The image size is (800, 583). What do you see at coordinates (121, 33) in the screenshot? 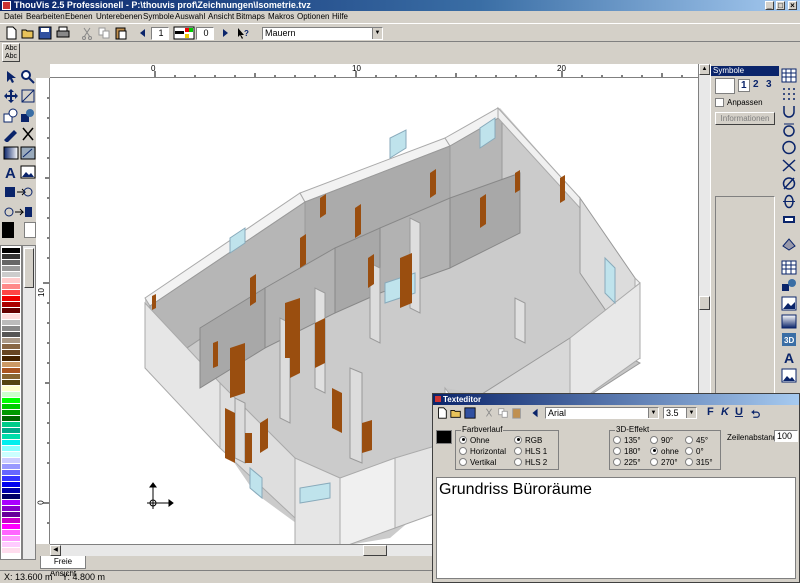
I see `paste-icon` at bounding box center [121, 33].